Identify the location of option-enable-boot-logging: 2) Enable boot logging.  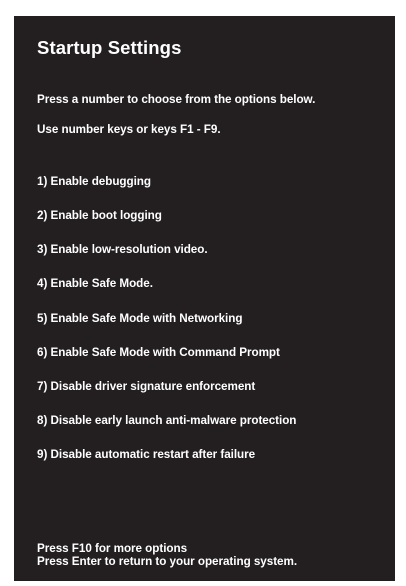
(99, 215).